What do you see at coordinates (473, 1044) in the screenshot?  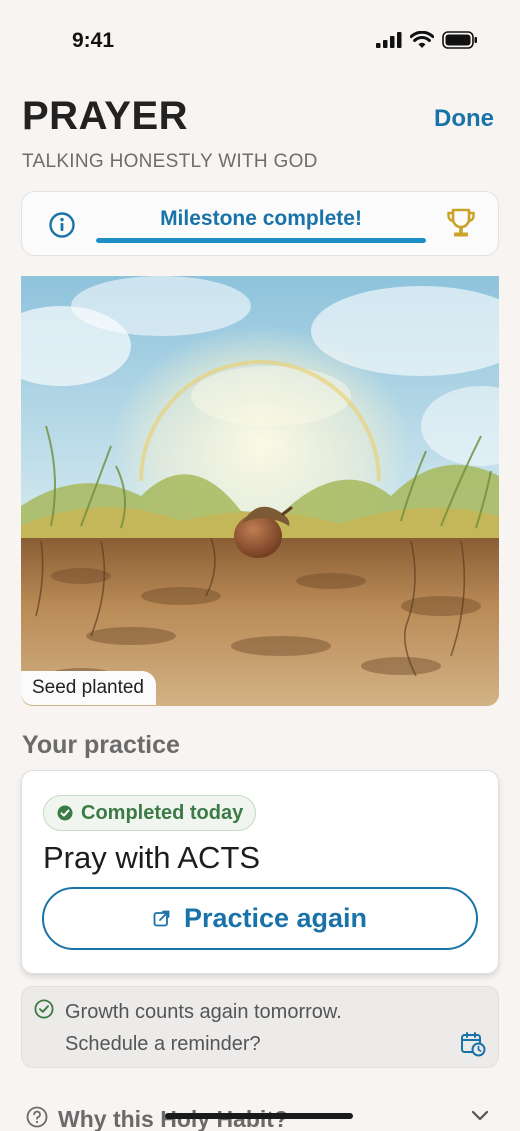 I see `calendar-clock-icon` at bounding box center [473, 1044].